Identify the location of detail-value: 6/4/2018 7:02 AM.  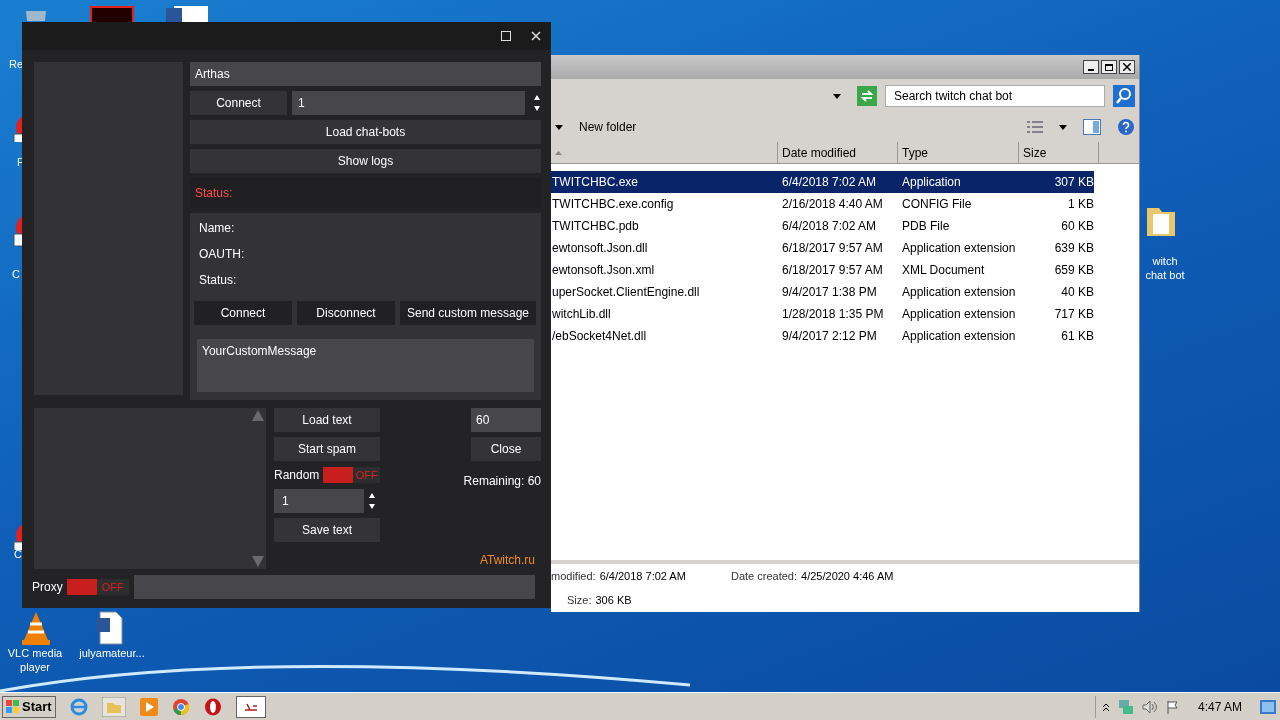
(642, 576).